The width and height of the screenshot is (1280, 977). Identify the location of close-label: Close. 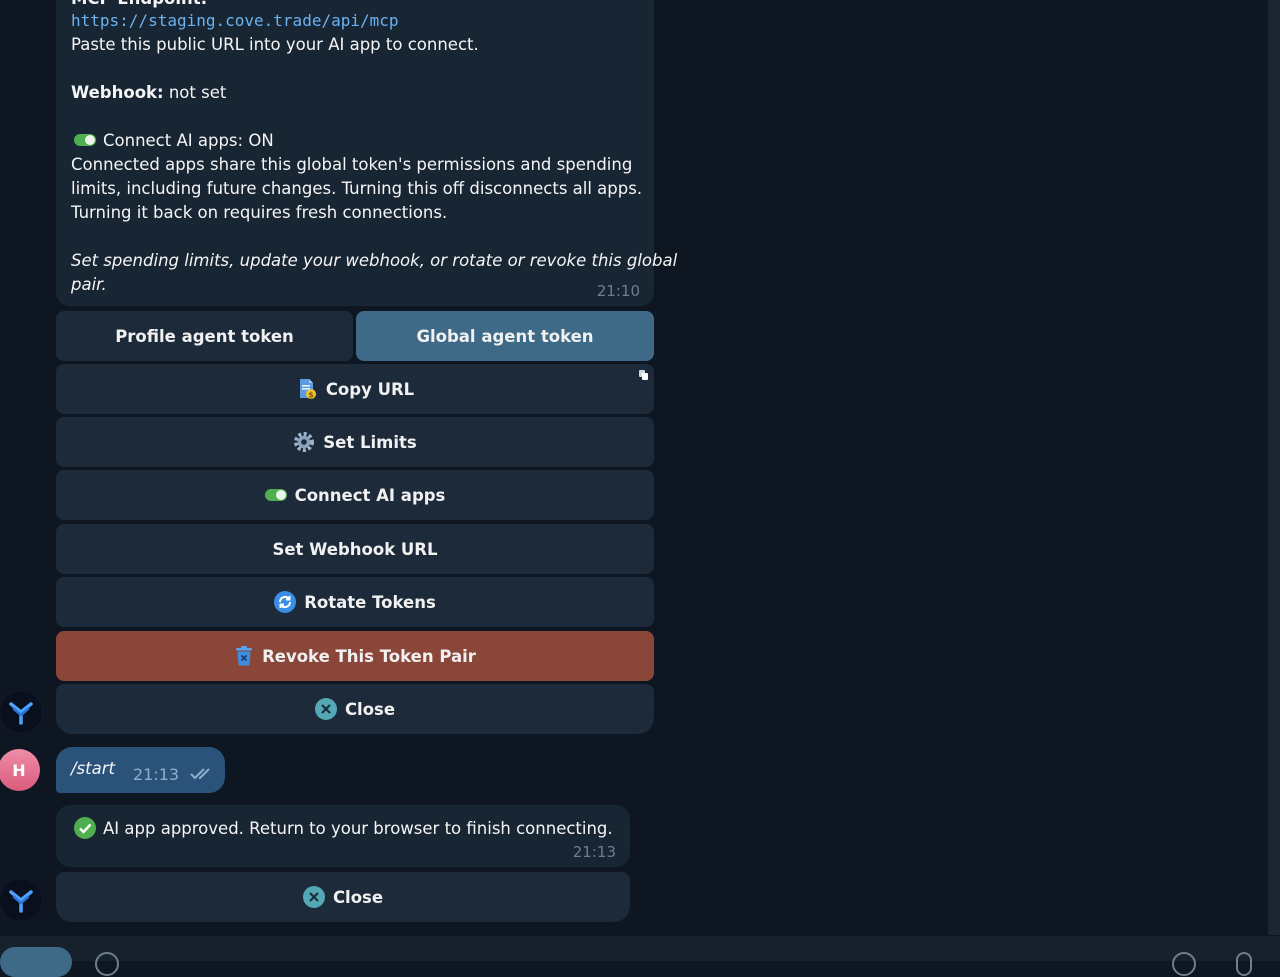
(370, 709).